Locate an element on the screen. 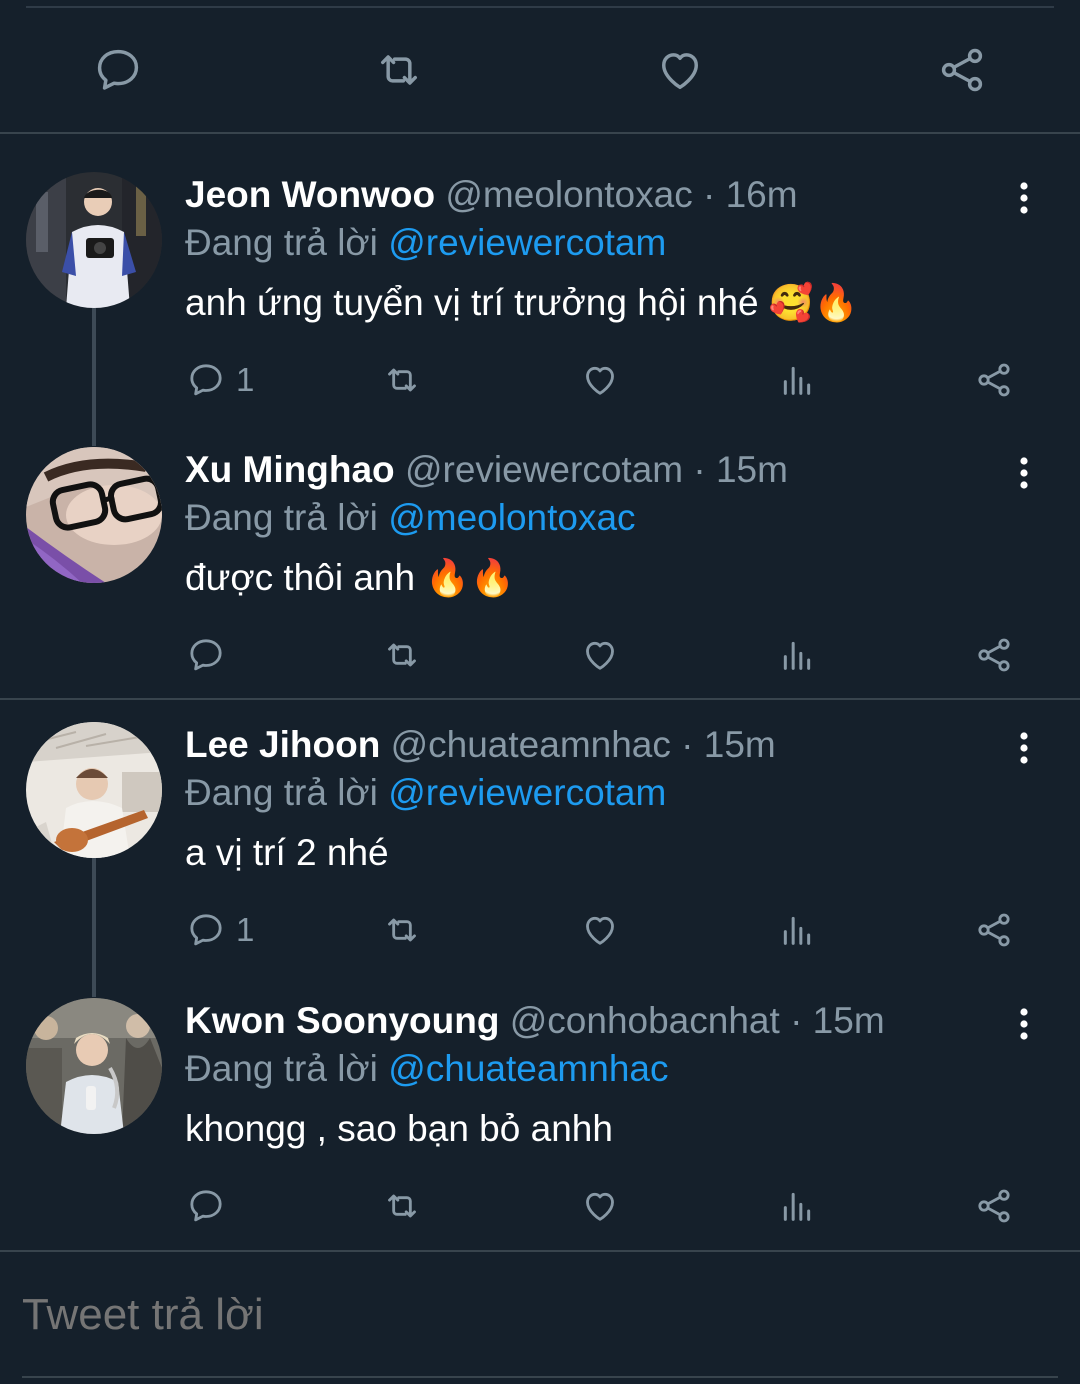 The height and width of the screenshot is (1384, 1080). replying-to-line: Đang trả lời @meolontoxac is located at coordinates (410, 518).